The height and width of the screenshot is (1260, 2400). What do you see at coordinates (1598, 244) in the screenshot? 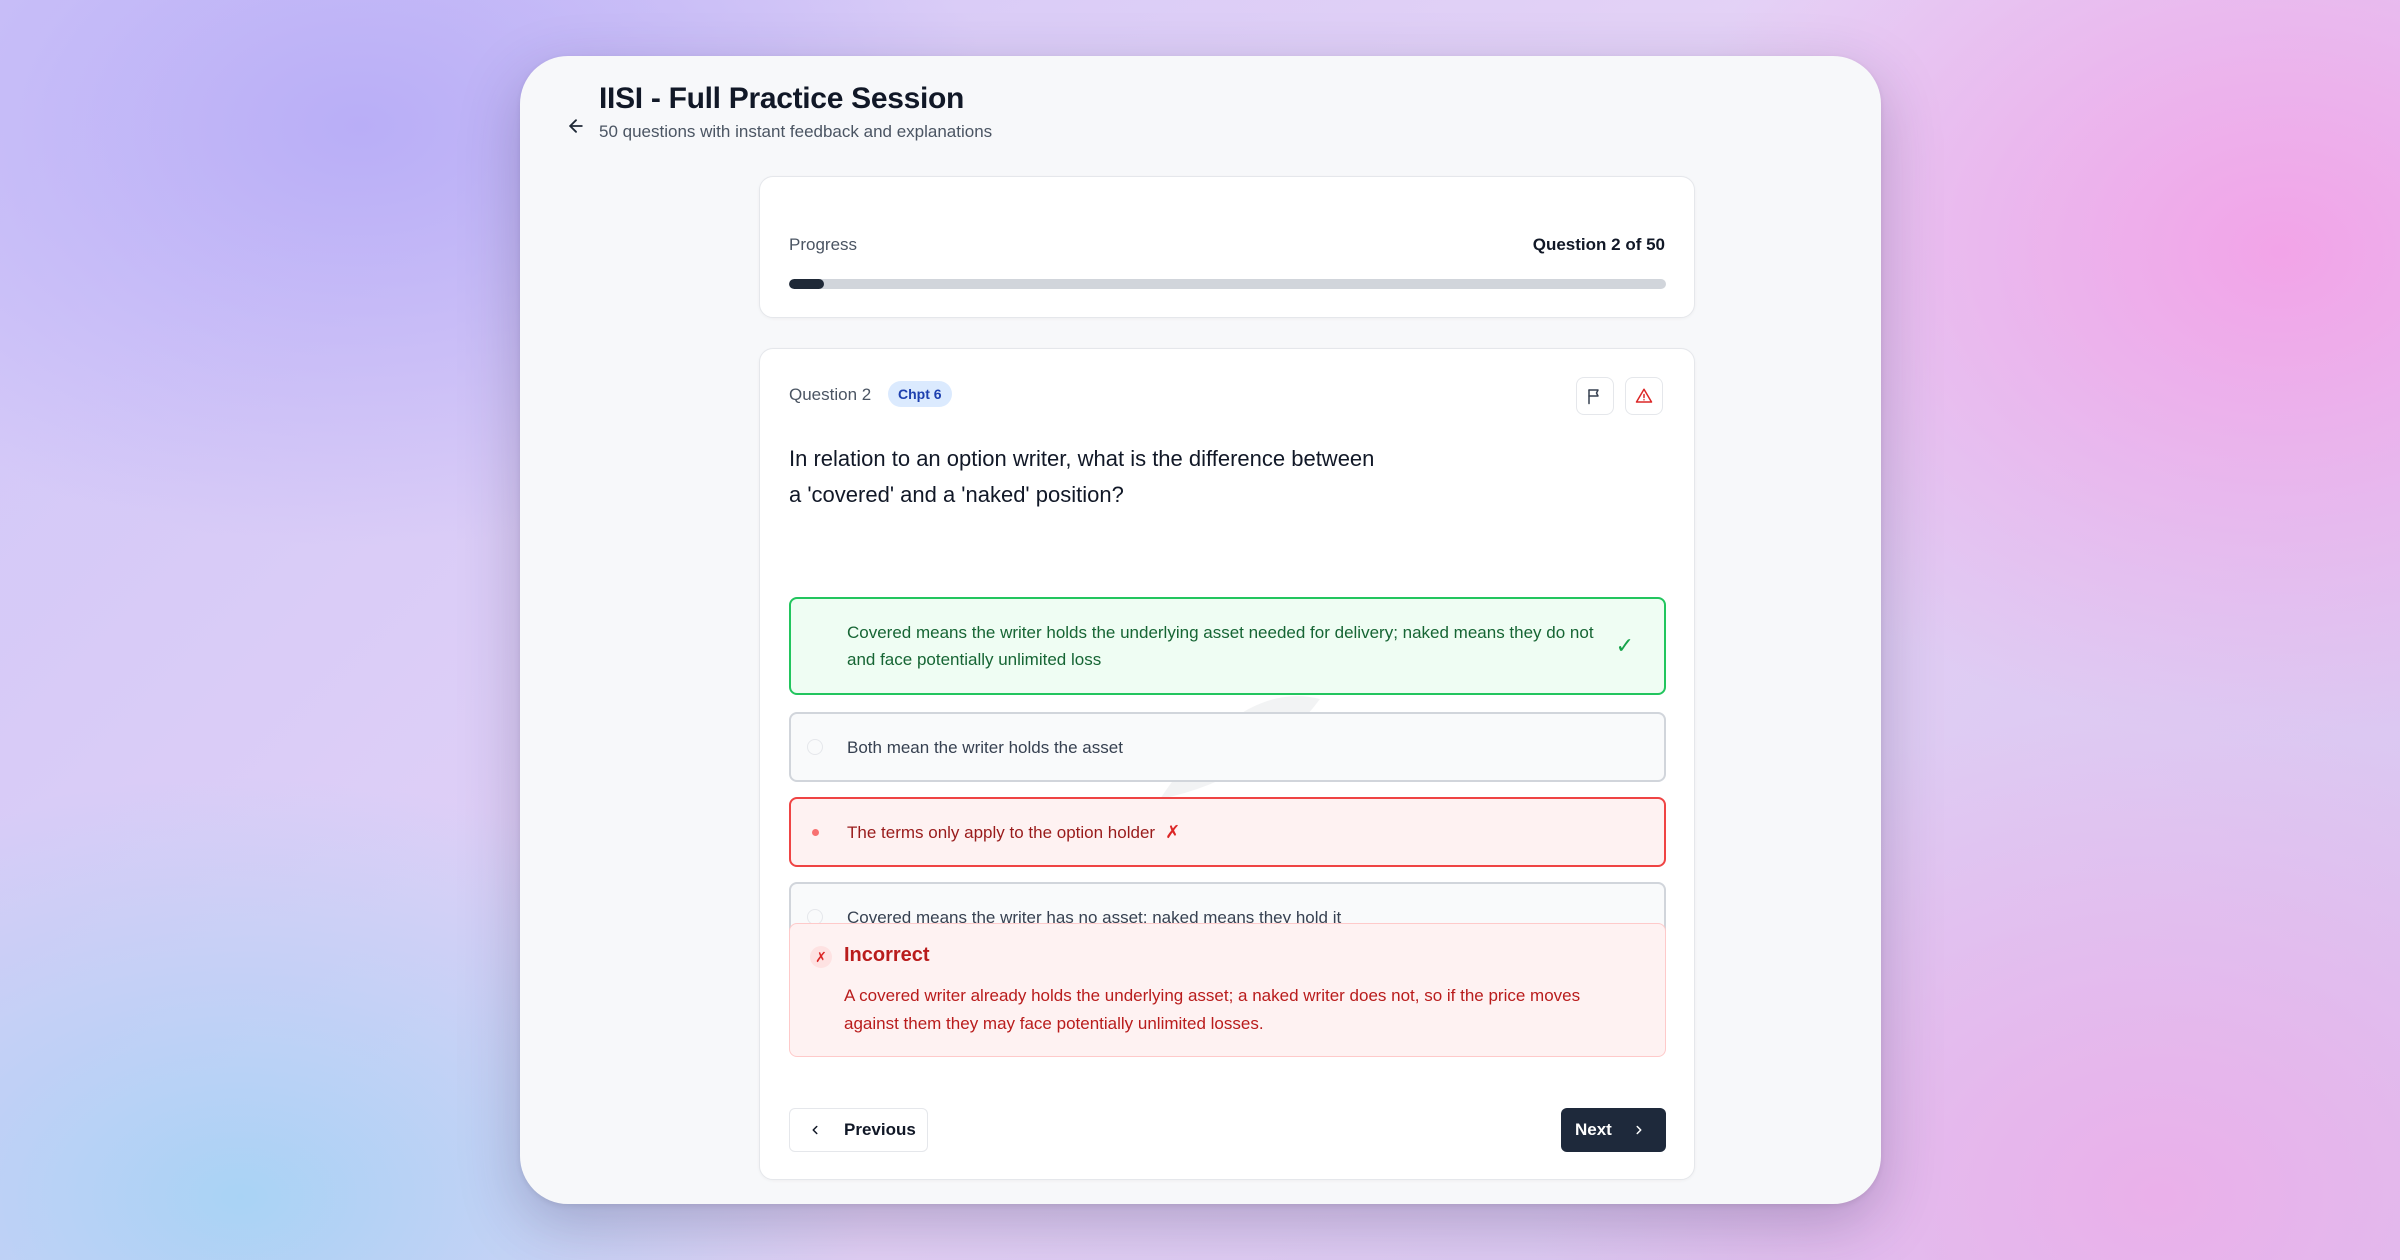
I see `progress-count: Question 2 of 50` at bounding box center [1598, 244].